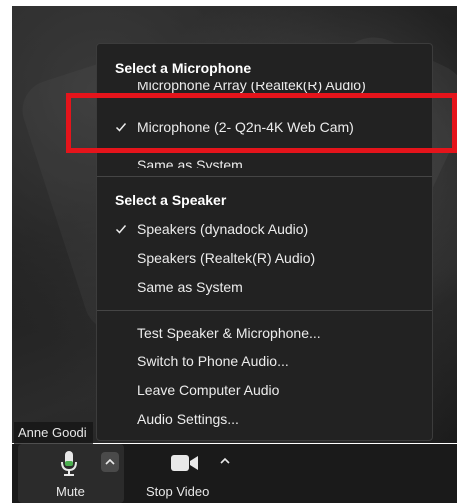 Image resolution: width=457 pixels, height=503 pixels. What do you see at coordinates (183, 68) in the screenshot?
I see `microphone-section-header: Select a Microphone` at bounding box center [183, 68].